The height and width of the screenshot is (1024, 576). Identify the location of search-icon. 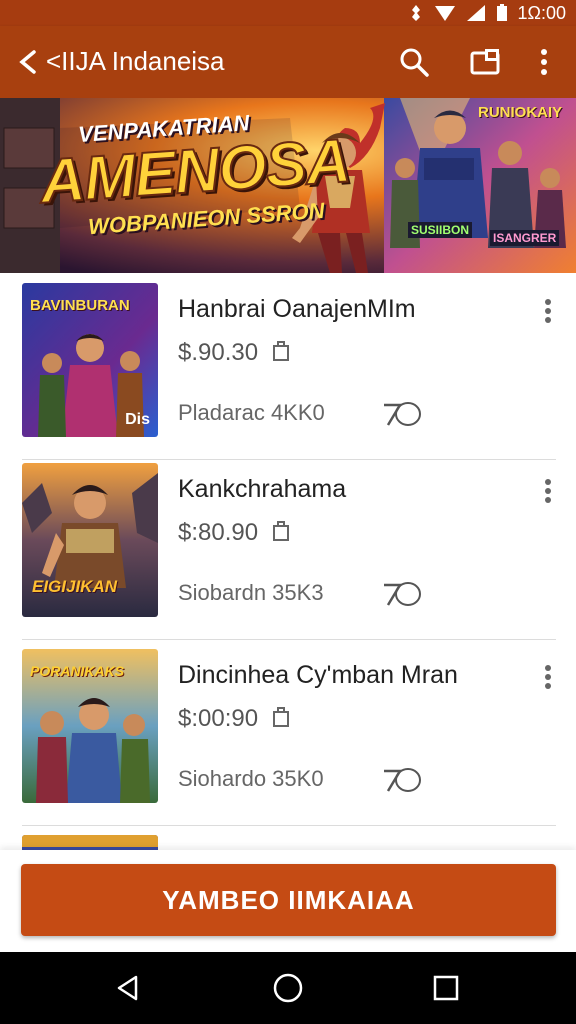
(414, 62).